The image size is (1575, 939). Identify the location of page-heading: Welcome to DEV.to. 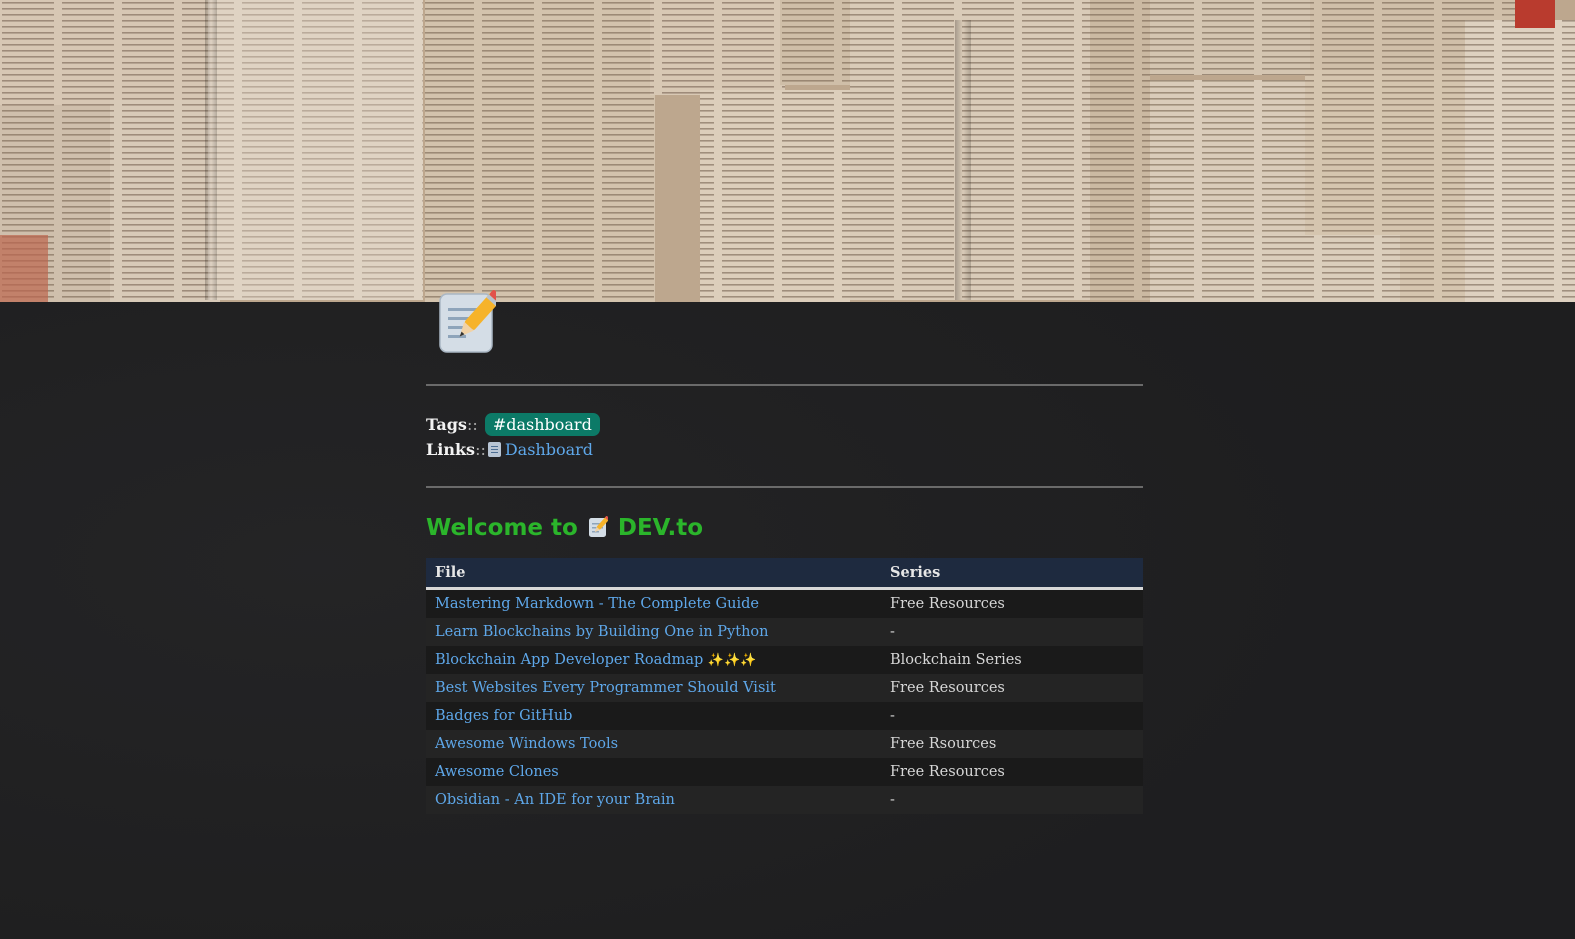
(784, 528).